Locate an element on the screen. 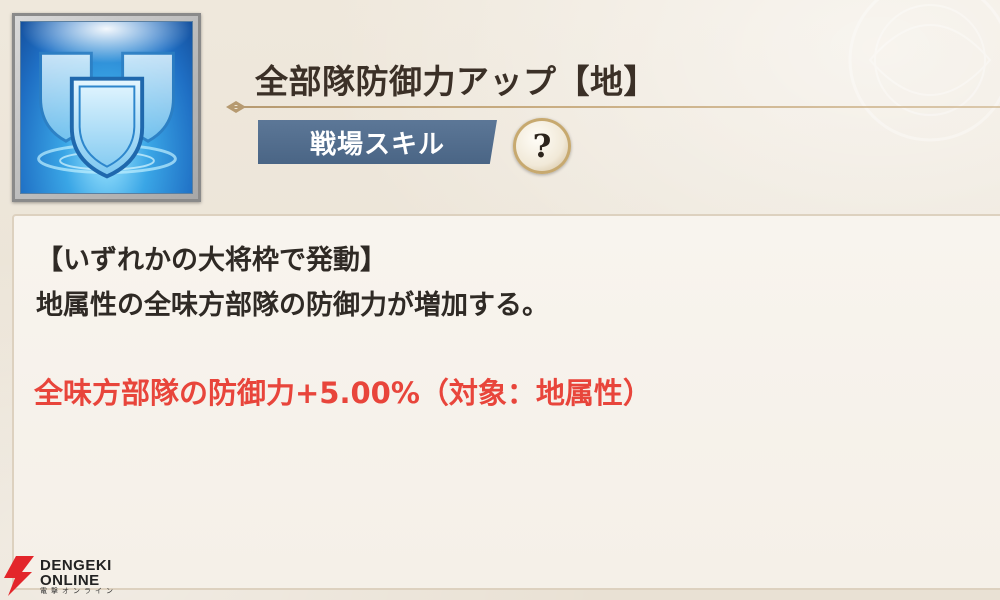  dengeki-online-watermark: DENGEKI ONLINE 電撃オンライン is located at coordinates (59, 576).